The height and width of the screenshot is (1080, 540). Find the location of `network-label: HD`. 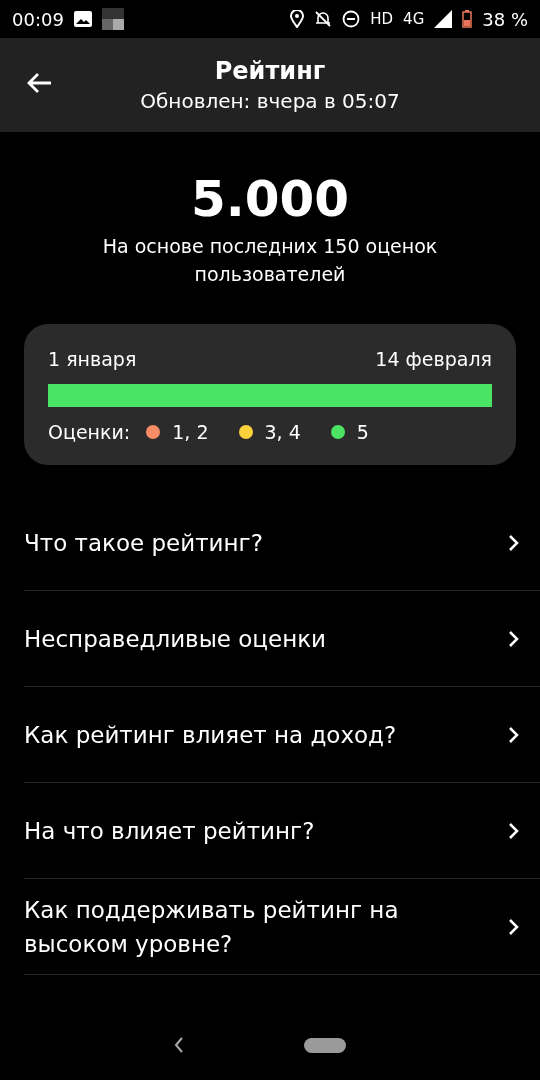

network-label: HD is located at coordinates (382, 19).